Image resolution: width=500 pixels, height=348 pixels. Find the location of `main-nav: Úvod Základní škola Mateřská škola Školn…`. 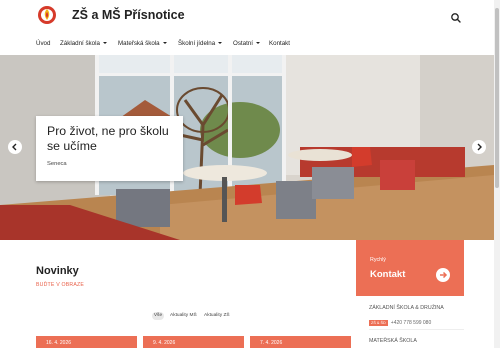

main-nav: Úvod Základní škola Mateřská škola Školn… is located at coordinates (247, 45).